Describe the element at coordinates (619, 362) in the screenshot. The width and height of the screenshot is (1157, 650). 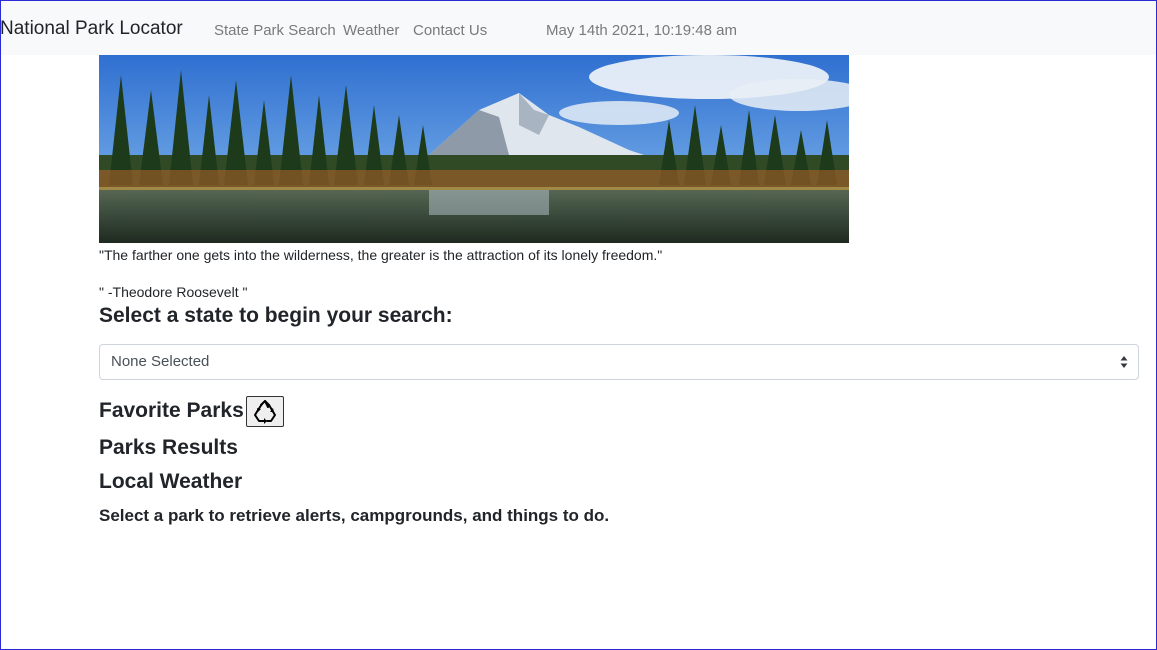
I see `state-select: None Selected` at that location.